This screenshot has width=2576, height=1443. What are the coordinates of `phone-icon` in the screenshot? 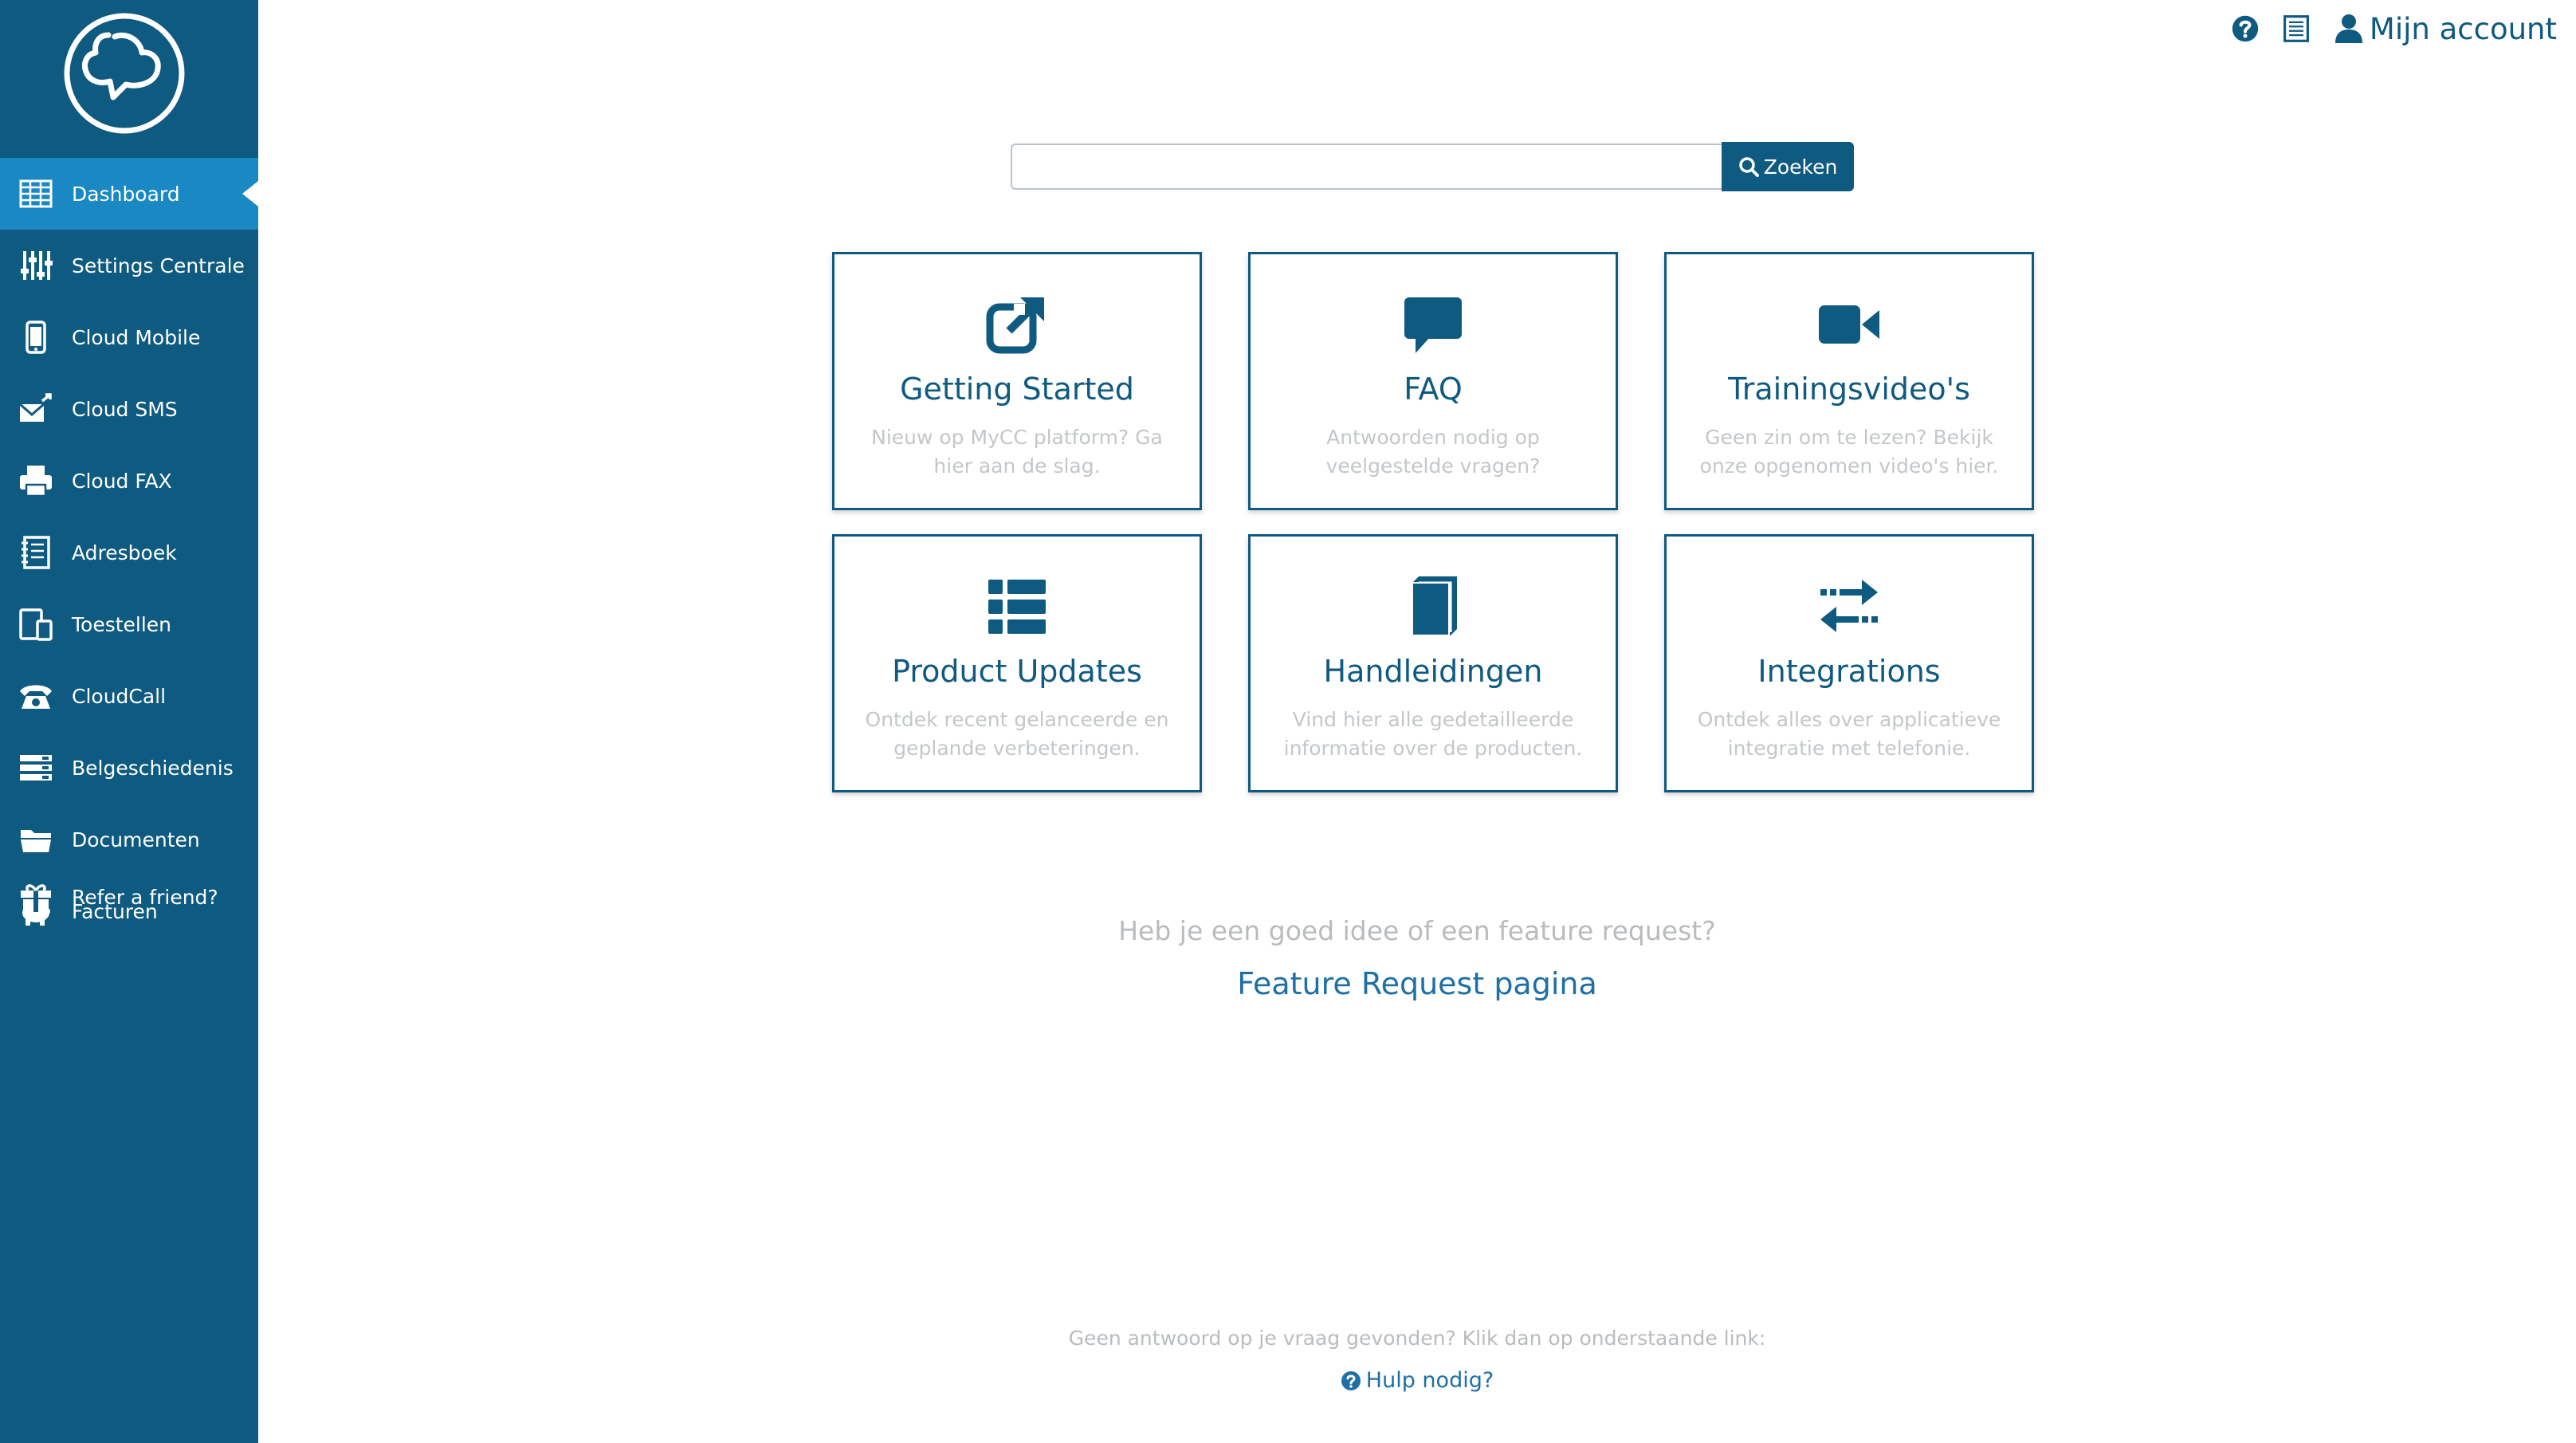 It's located at (36, 696).